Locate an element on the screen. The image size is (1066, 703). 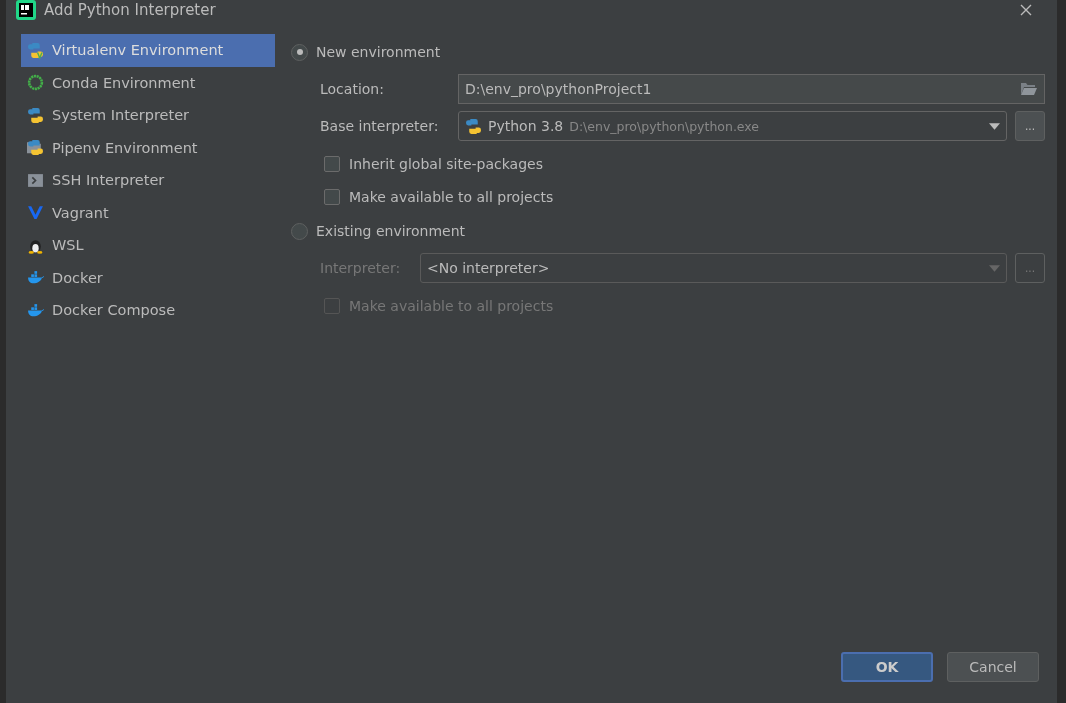
interpreter-dropdown: Python 3.8 D:\env_pro\python\python.exe is located at coordinates (732, 126).